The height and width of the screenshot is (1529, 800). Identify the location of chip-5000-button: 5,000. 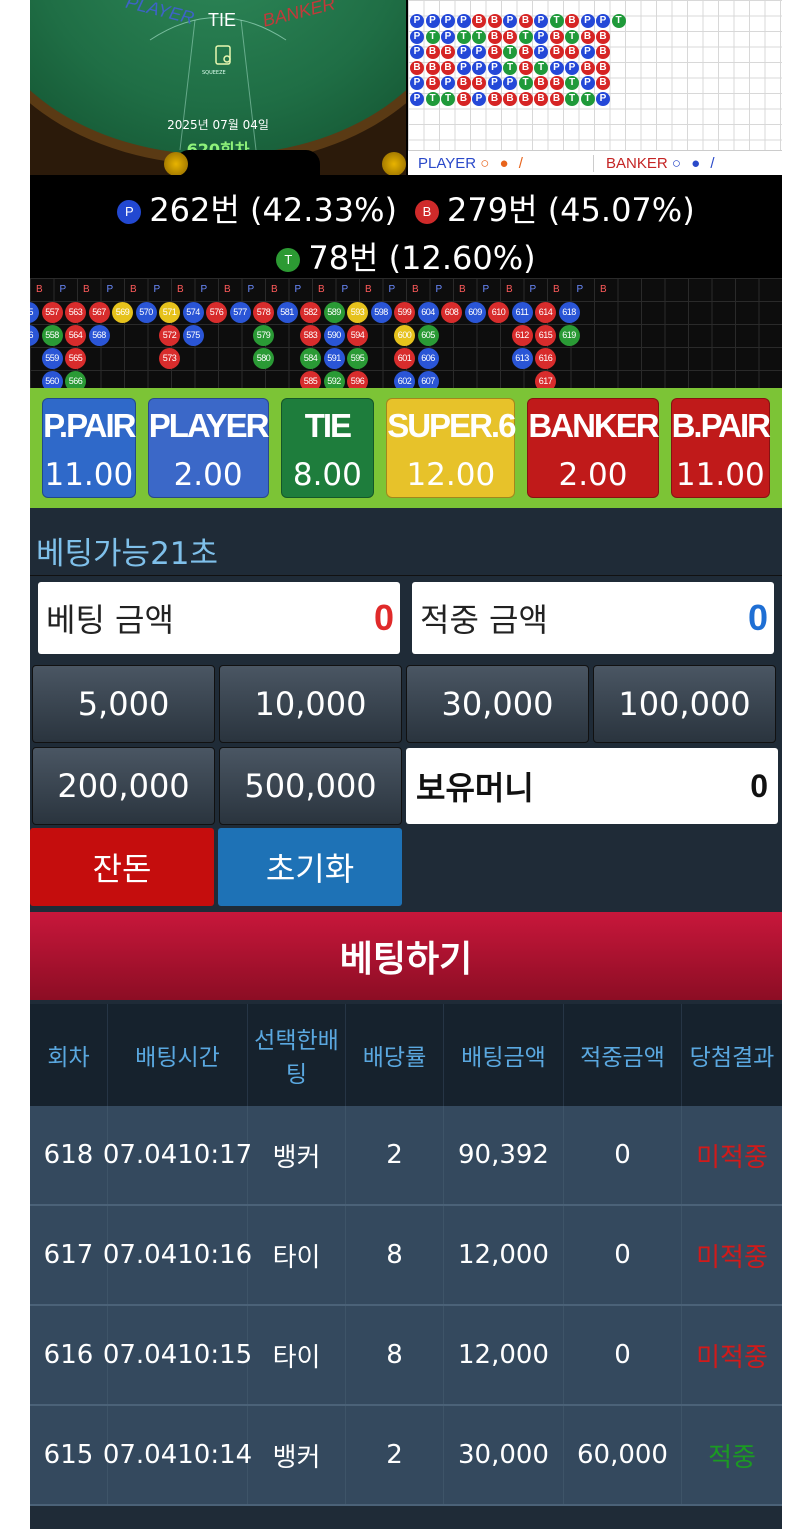
(123, 704).